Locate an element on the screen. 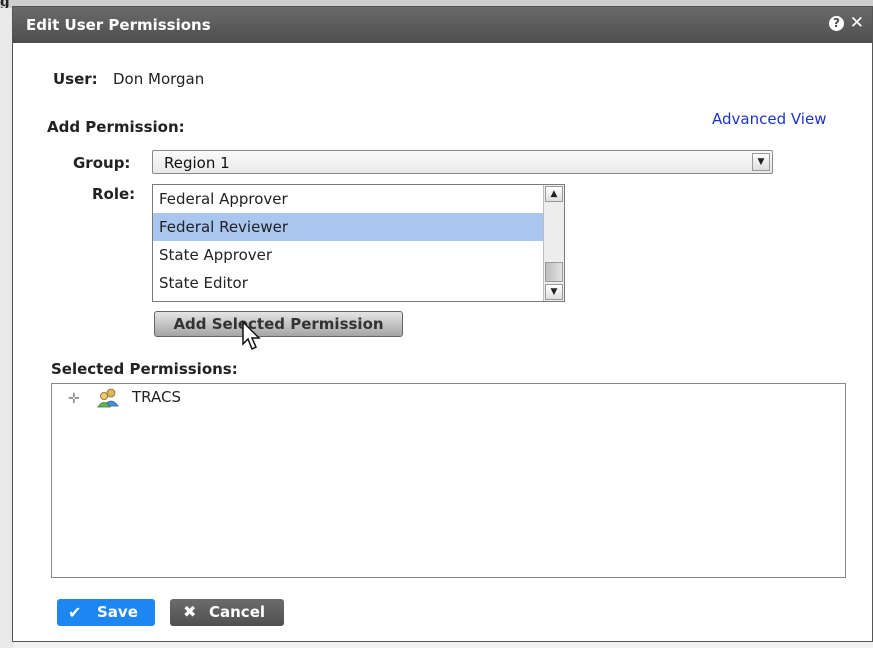  expand-plus-icon: ✛ is located at coordinates (75, 399).